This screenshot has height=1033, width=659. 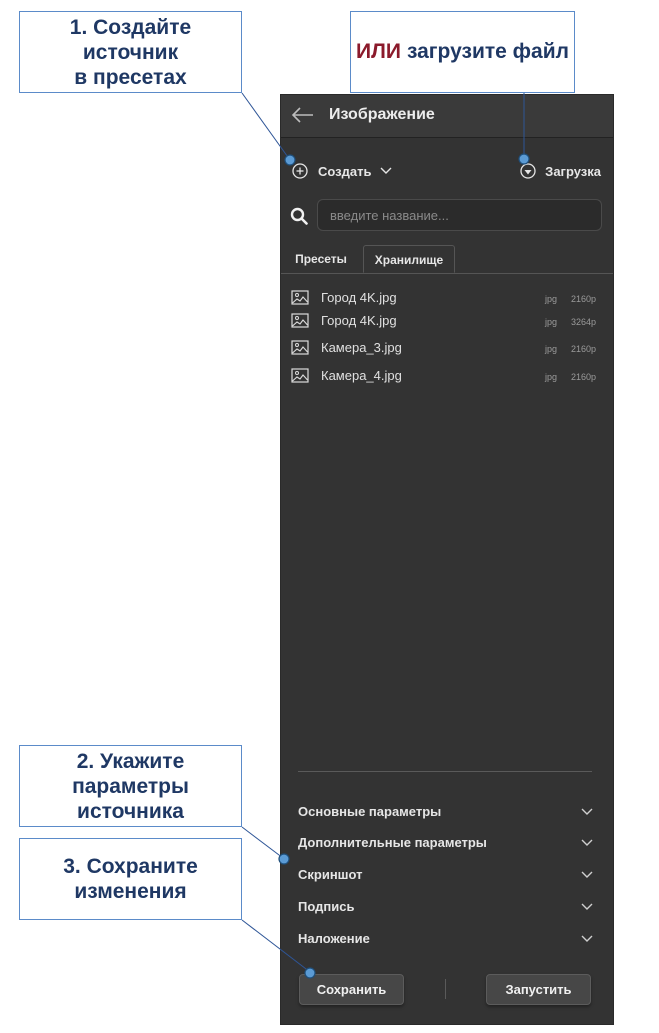 I want to click on upload-label: Загрузка, so click(x=573, y=171).